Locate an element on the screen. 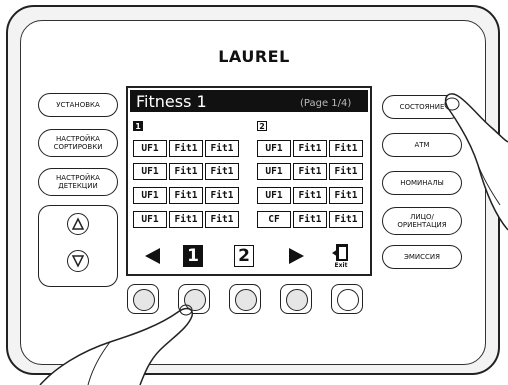 This screenshot has height=385, width=508. up-triangle-icon is located at coordinates (78, 223).